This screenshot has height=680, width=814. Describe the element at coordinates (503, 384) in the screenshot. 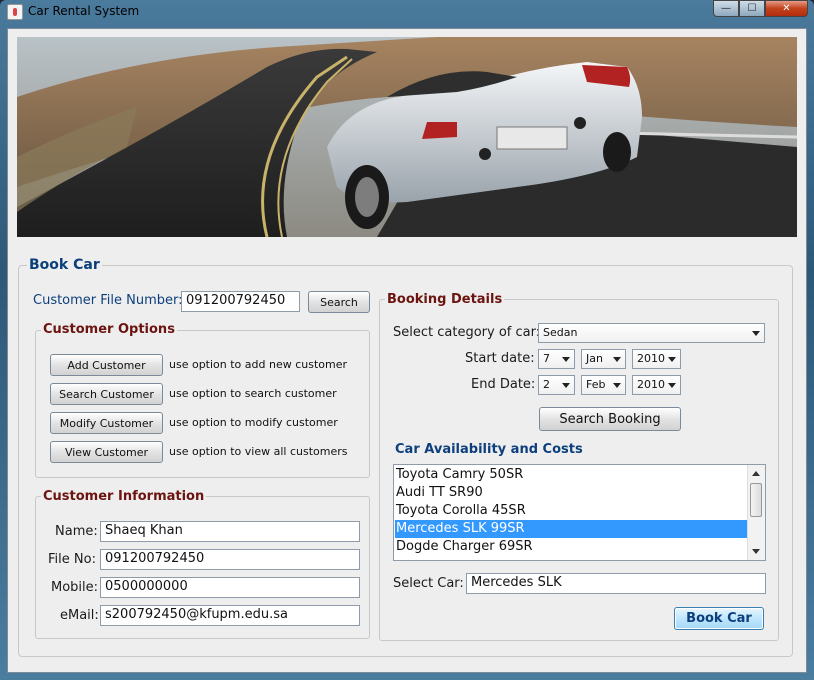

I see `end-date-label: End Date:` at that location.